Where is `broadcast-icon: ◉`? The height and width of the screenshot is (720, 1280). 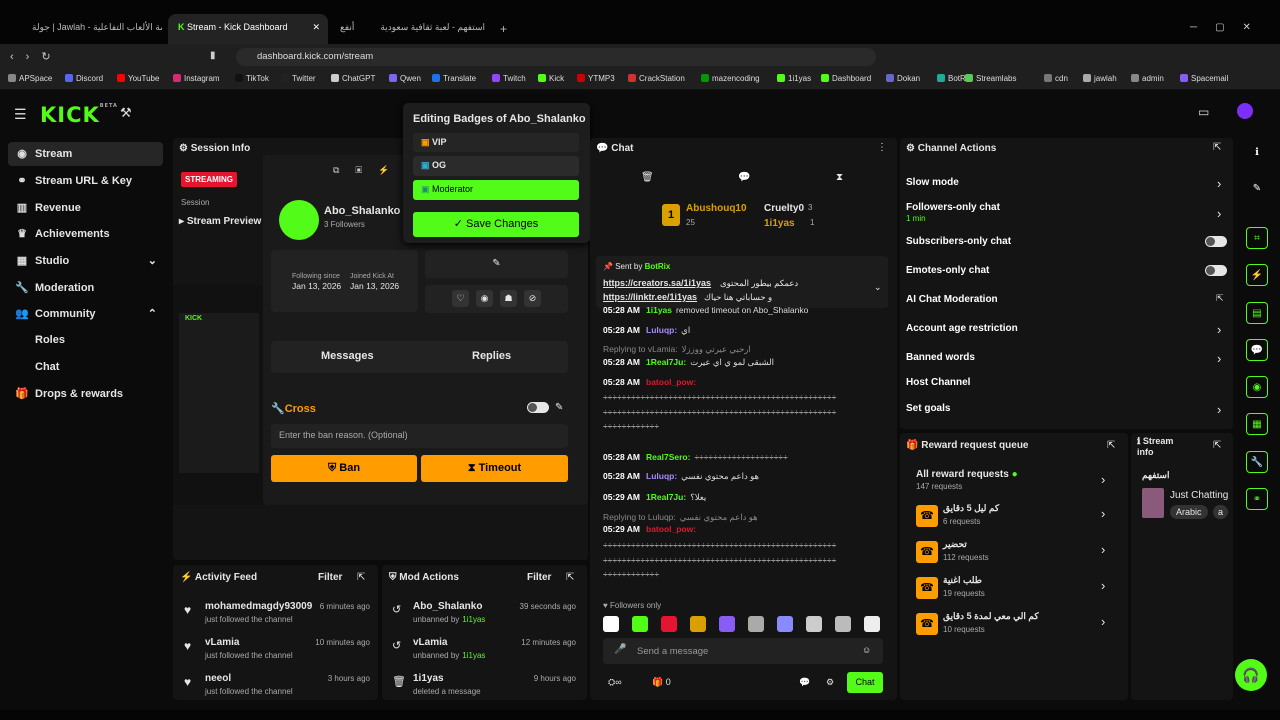 broadcast-icon: ◉ is located at coordinates (1257, 387).